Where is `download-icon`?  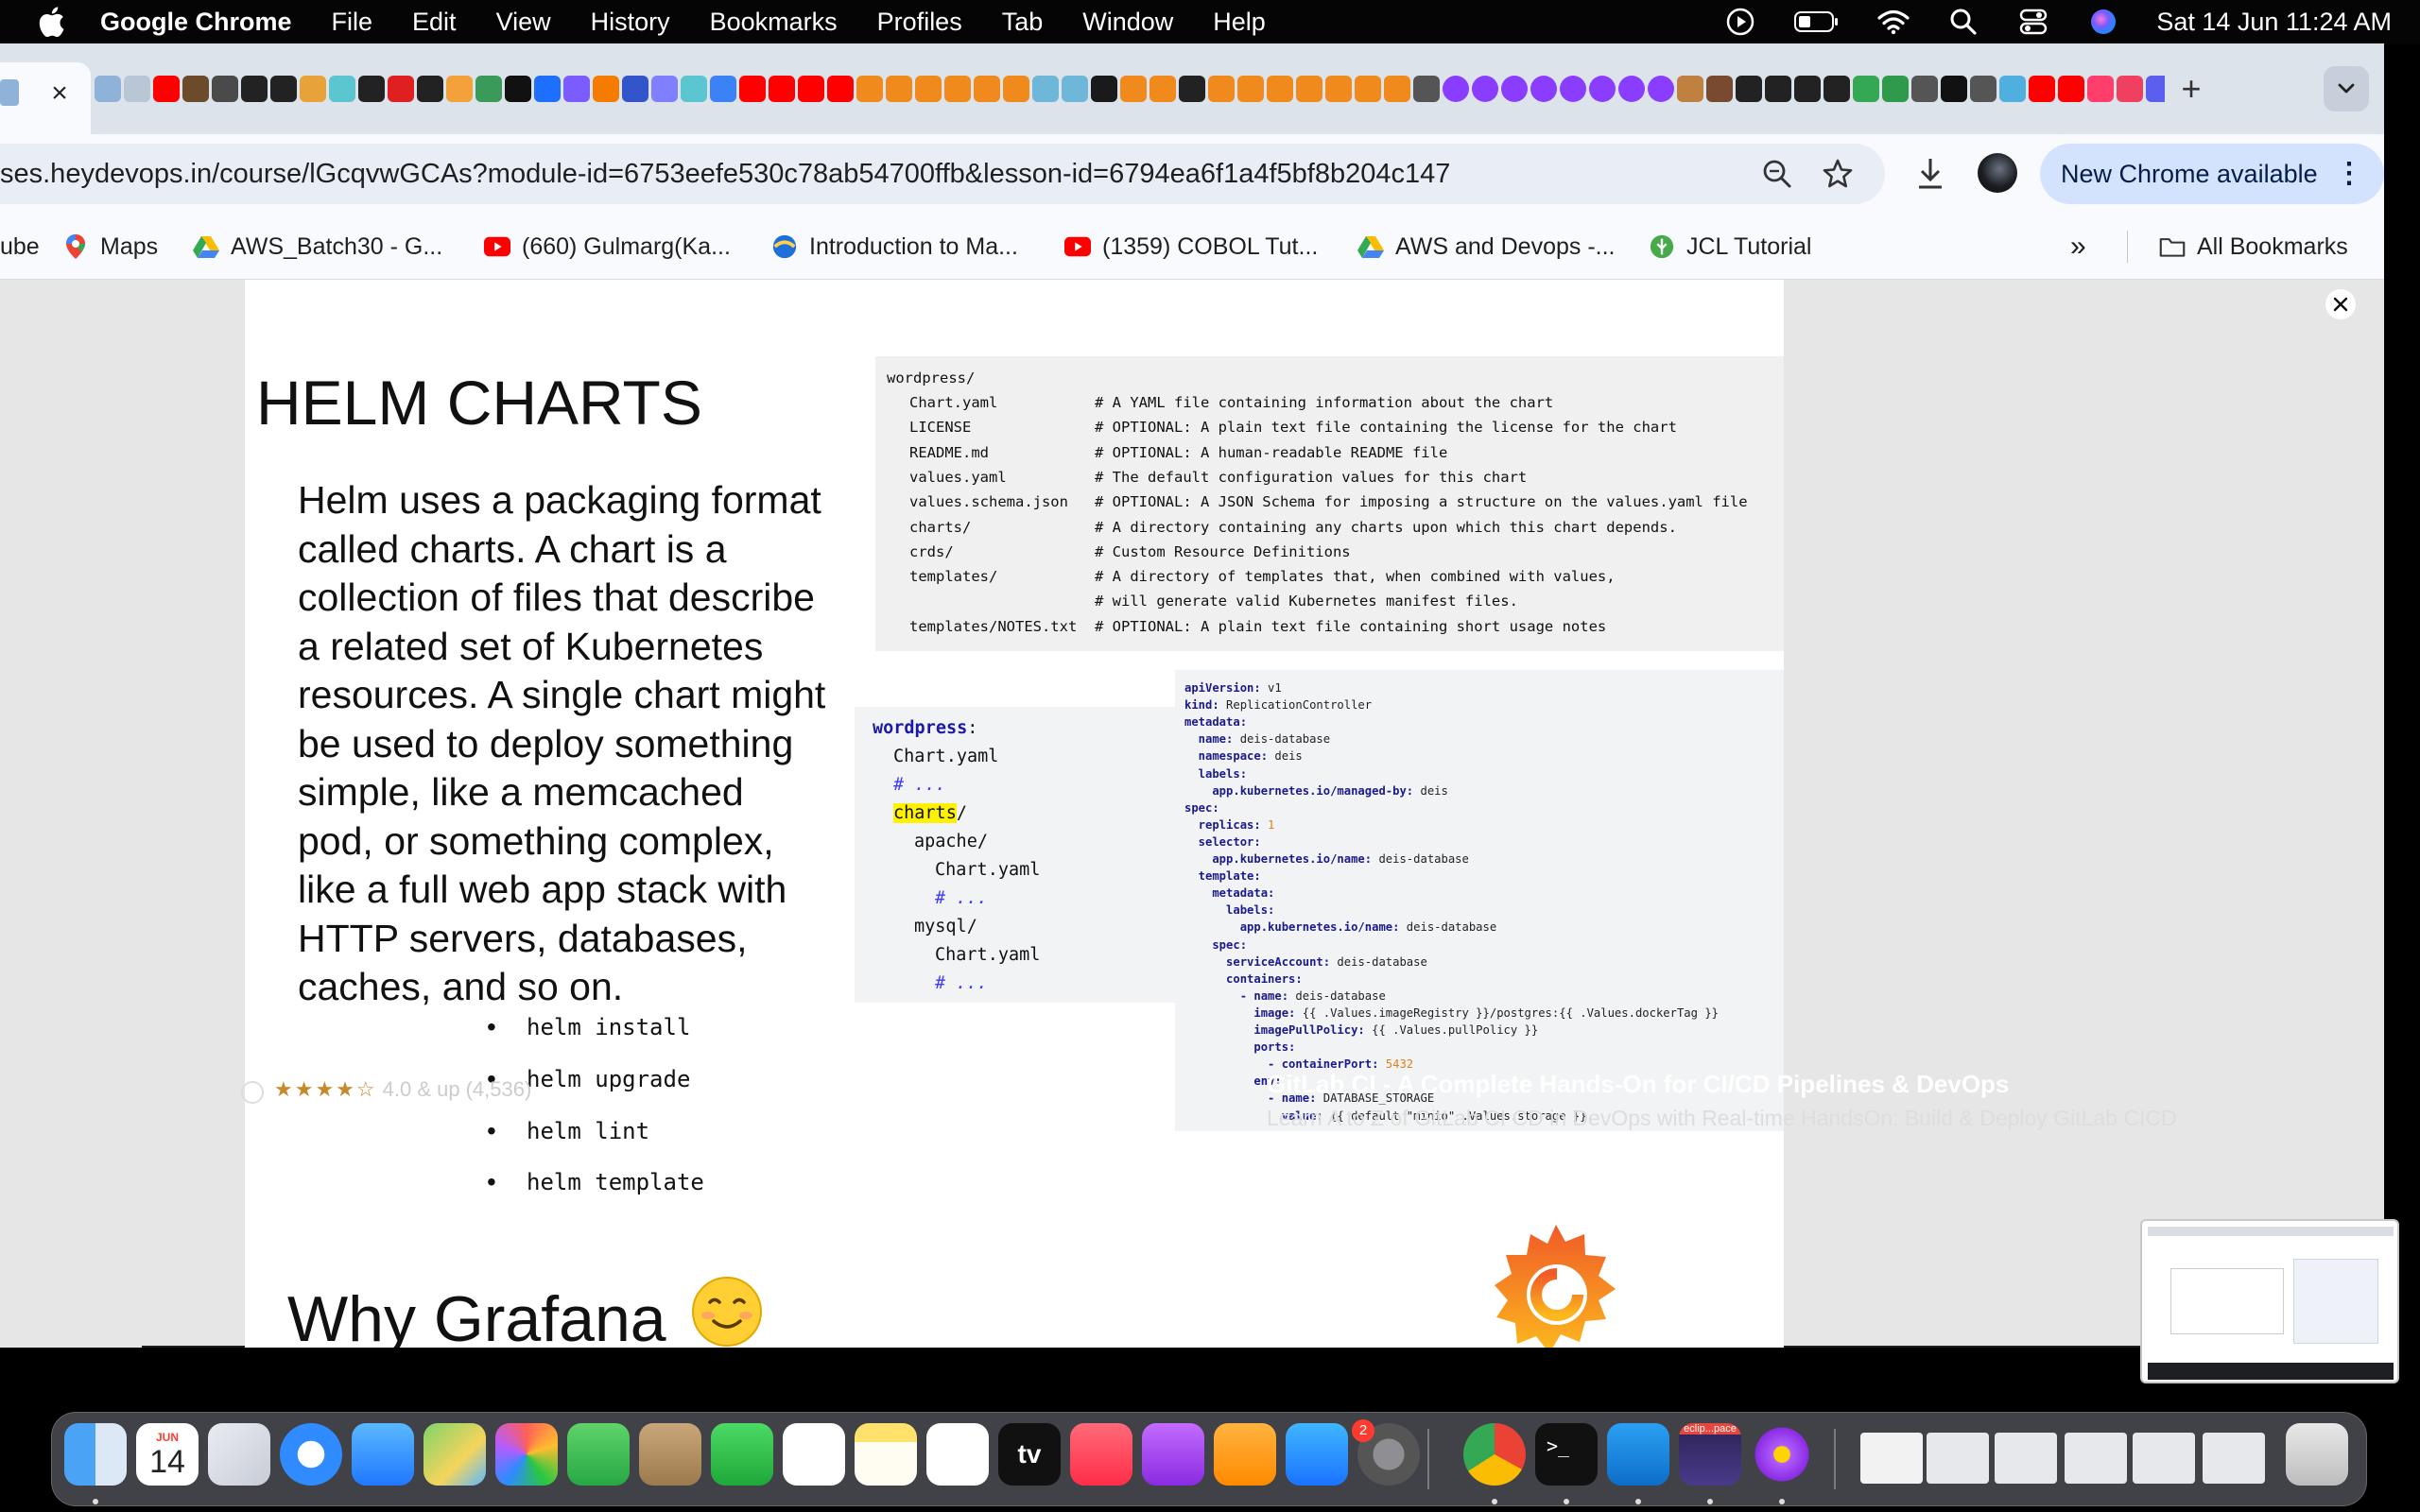 download-icon is located at coordinates (1930, 174).